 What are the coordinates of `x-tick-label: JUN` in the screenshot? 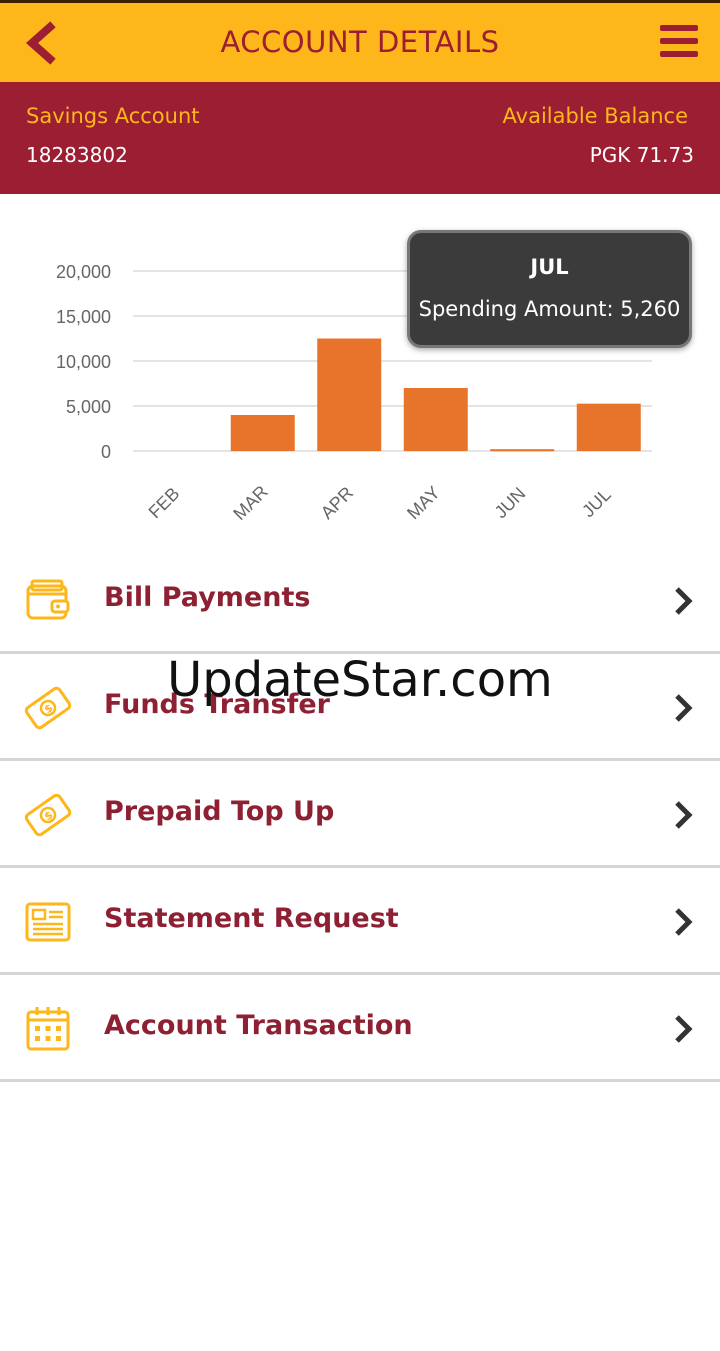 It's located at (510, 502).